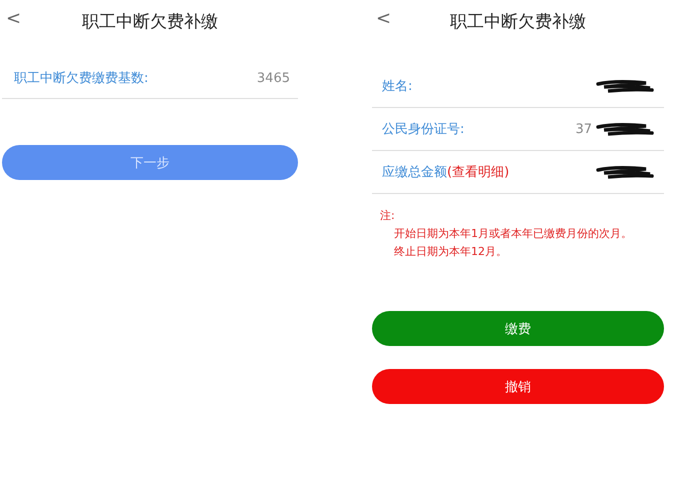 The height and width of the screenshot is (503, 677). I want to click on field-label: 职工中断欠费缴费基数:, so click(81, 78).